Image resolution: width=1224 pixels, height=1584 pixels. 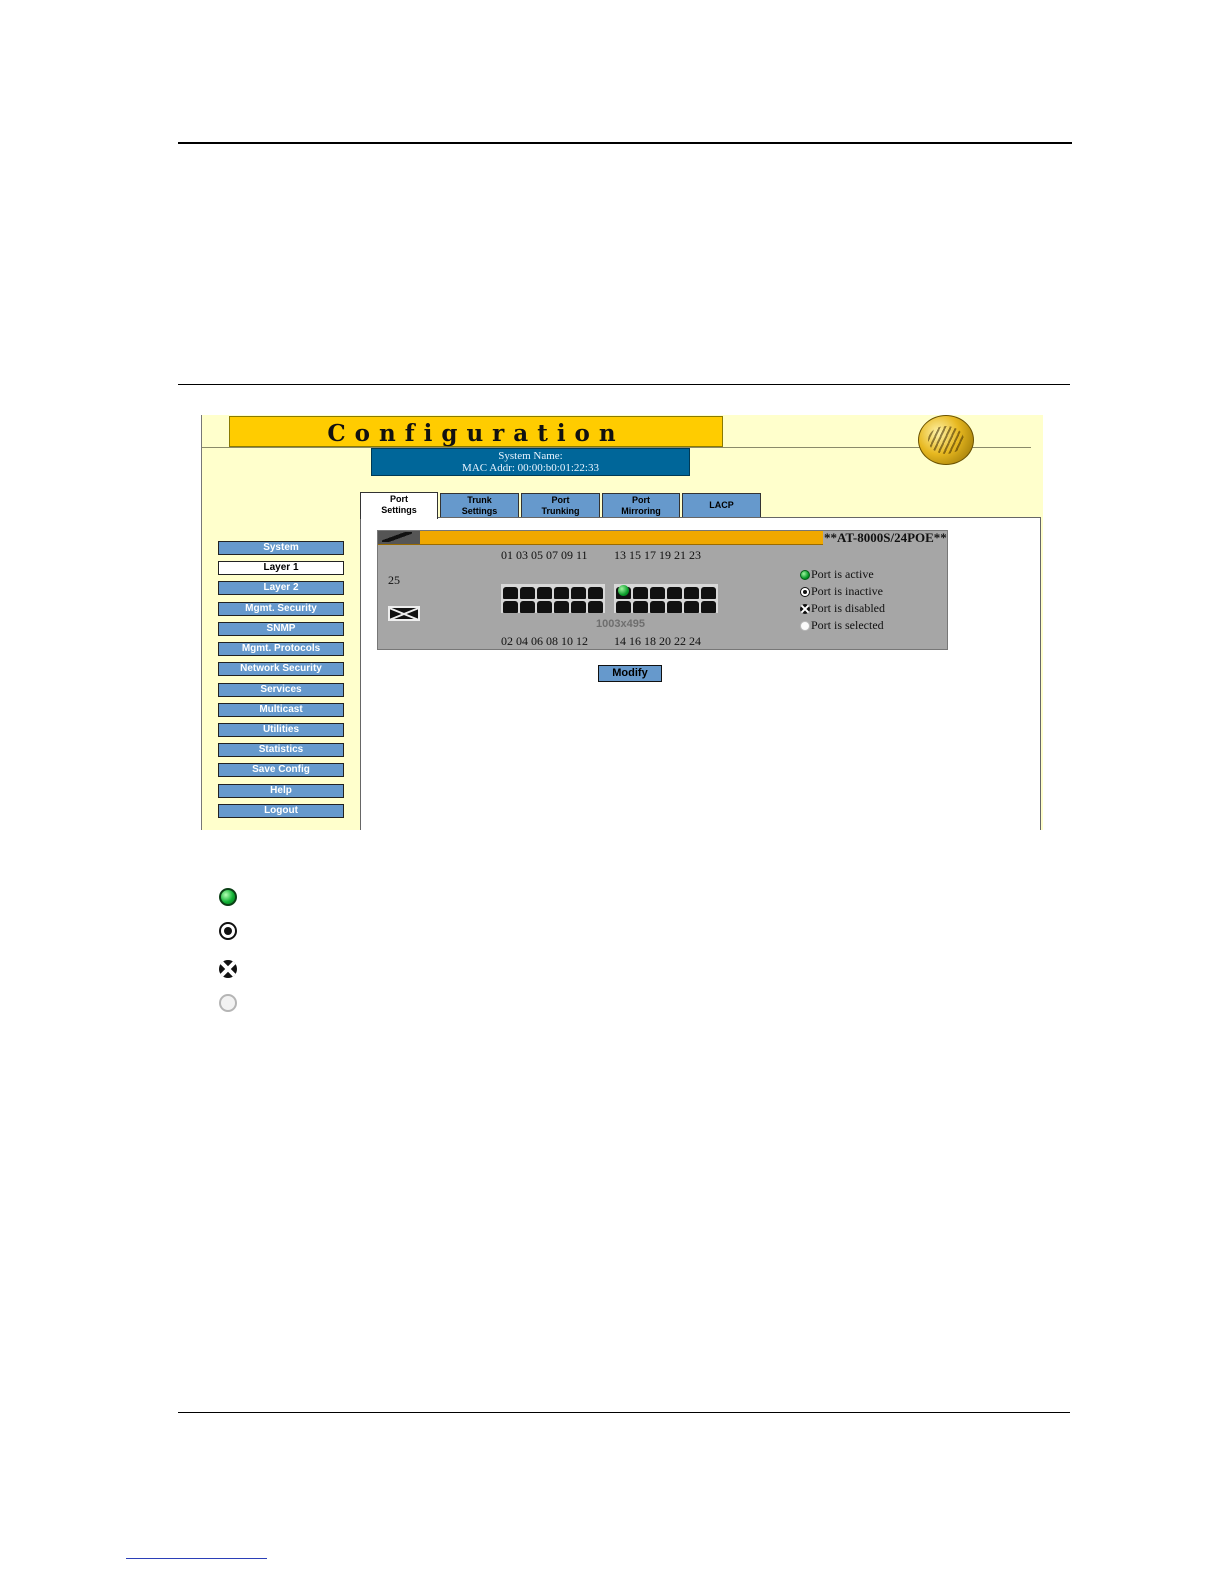 What do you see at coordinates (657, 641) in the screenshot?
I see `port-numbers-bottom-right: 14 16 18 20 22 24` at bounding box center [657, 641].